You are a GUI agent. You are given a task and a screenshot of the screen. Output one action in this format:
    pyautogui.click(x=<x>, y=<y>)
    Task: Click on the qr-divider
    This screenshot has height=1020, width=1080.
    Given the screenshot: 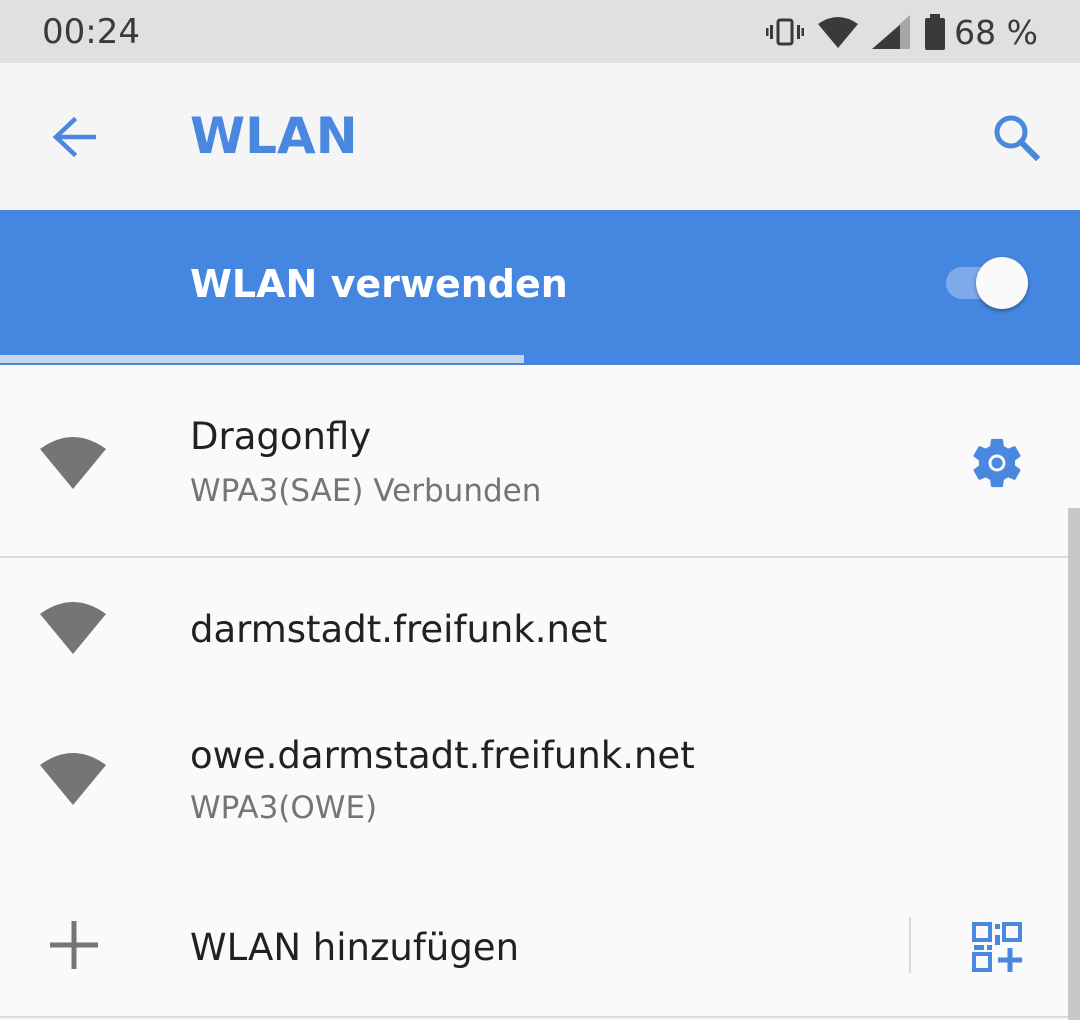 What is the action you would take?
    pyautogui.click(x=910, y=945)
    